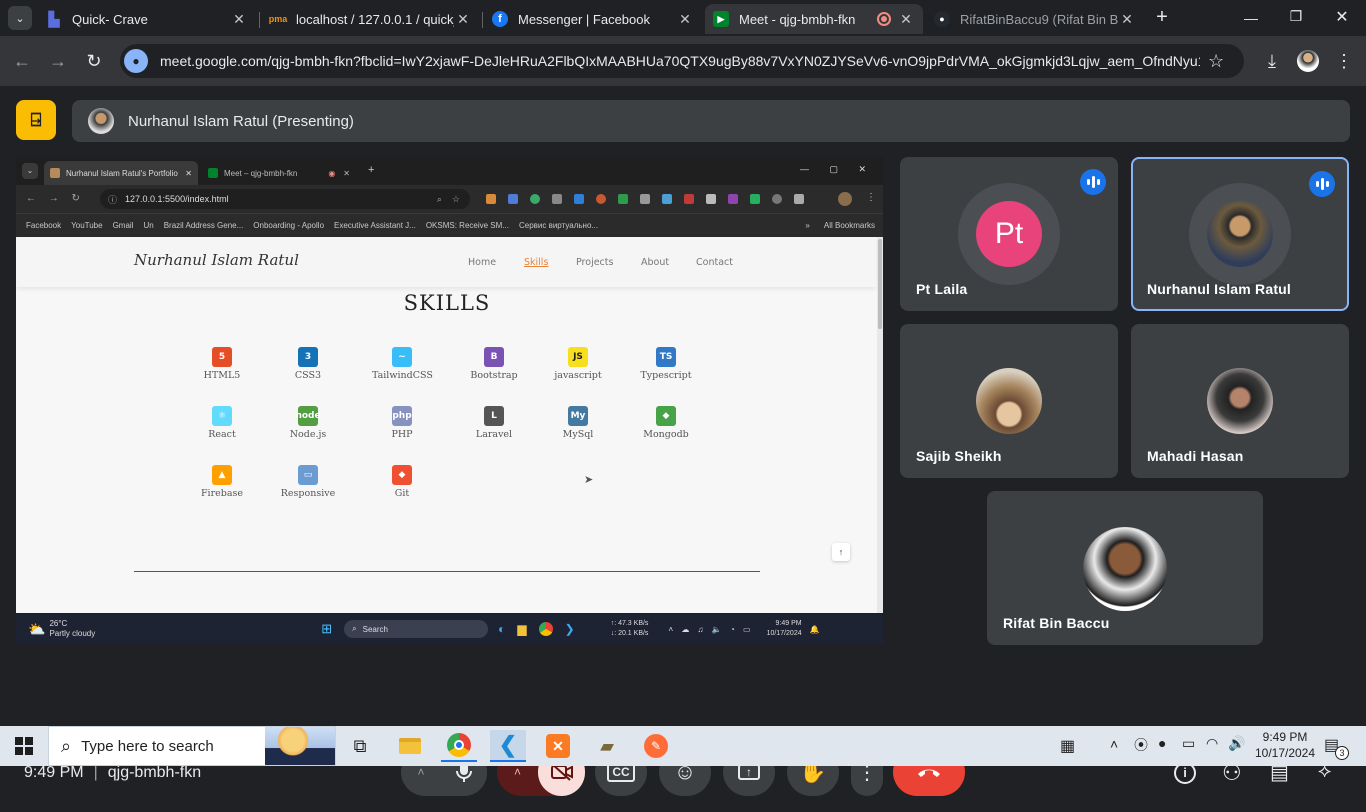  Describe the element at coordinates (1009, 234) in the screenshot. I see `participant-tile-pt-laila: Pt Pt Laila` at that location.